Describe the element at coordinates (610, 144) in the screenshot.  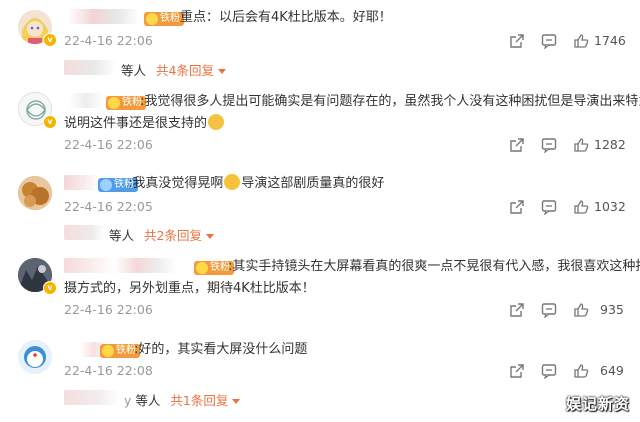
I see `like-count: 1282` at that location.